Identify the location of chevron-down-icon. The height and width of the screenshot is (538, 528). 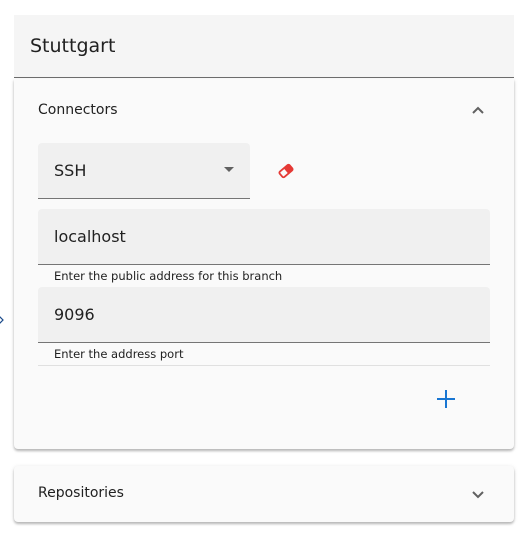
(478, 495).